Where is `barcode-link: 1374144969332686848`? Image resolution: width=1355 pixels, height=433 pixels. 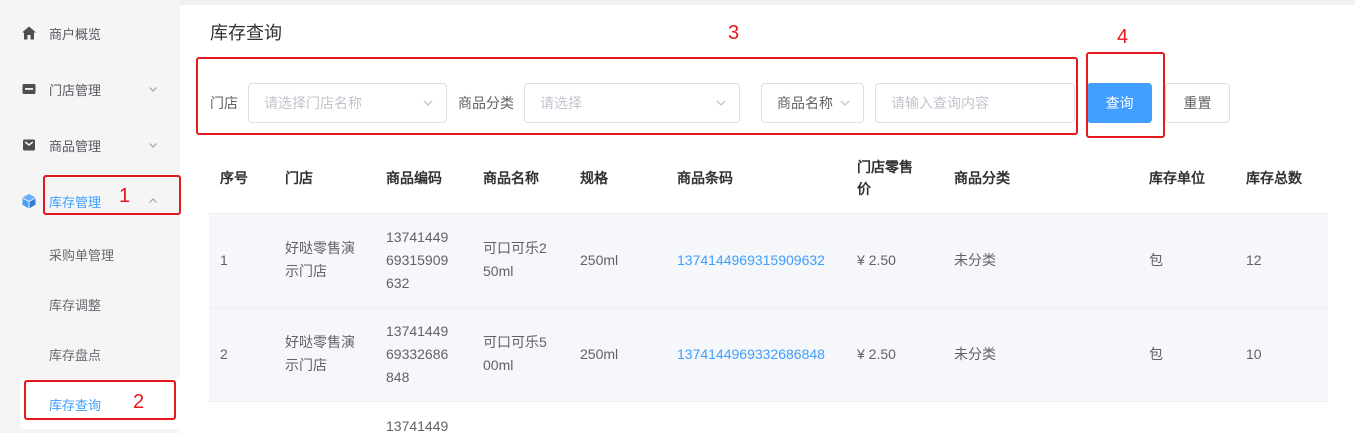 barcode-link: 1374144969332686848 is located at coordinates (751, 354).